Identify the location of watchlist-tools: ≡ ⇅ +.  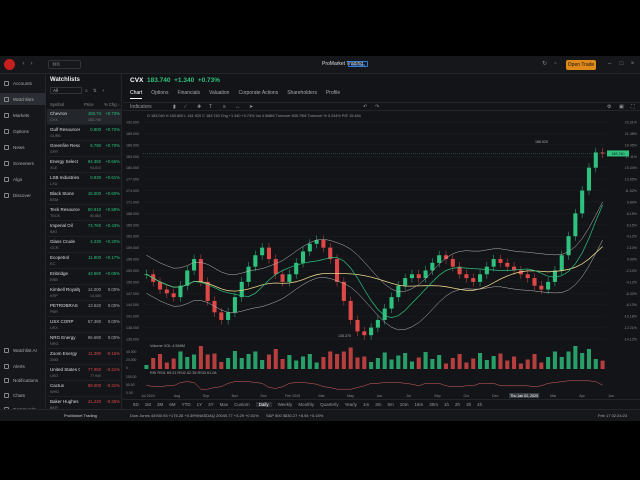
(96, 91).